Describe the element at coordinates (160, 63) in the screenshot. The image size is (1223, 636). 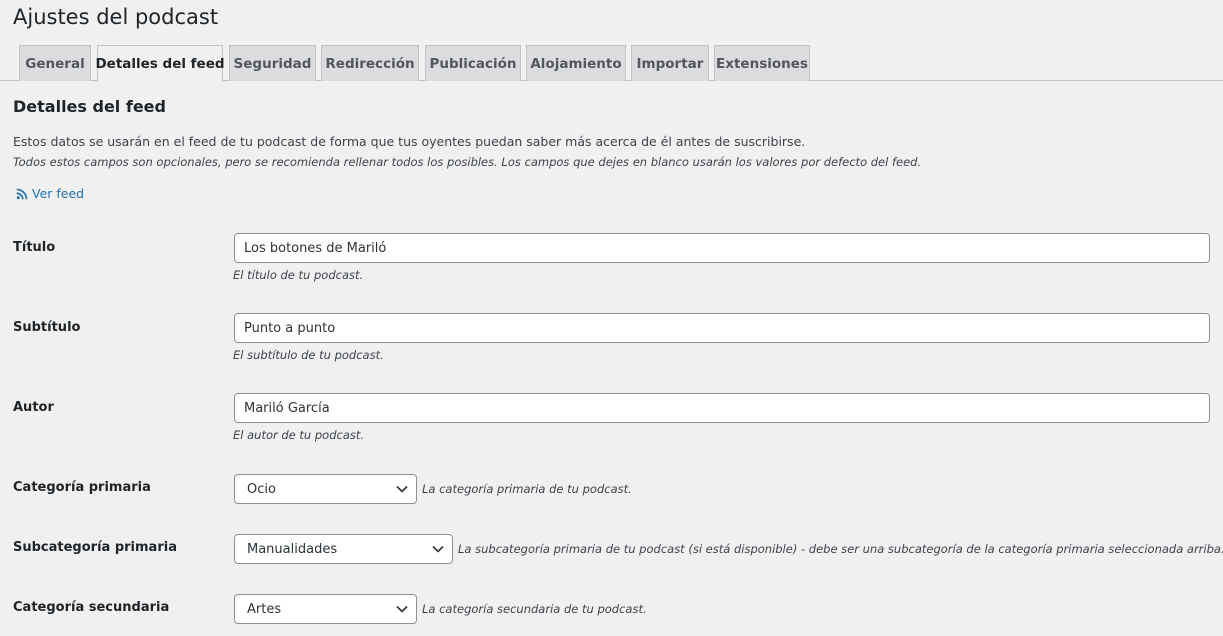
I see `tab-feed-details: Detalles del feed` at that location.